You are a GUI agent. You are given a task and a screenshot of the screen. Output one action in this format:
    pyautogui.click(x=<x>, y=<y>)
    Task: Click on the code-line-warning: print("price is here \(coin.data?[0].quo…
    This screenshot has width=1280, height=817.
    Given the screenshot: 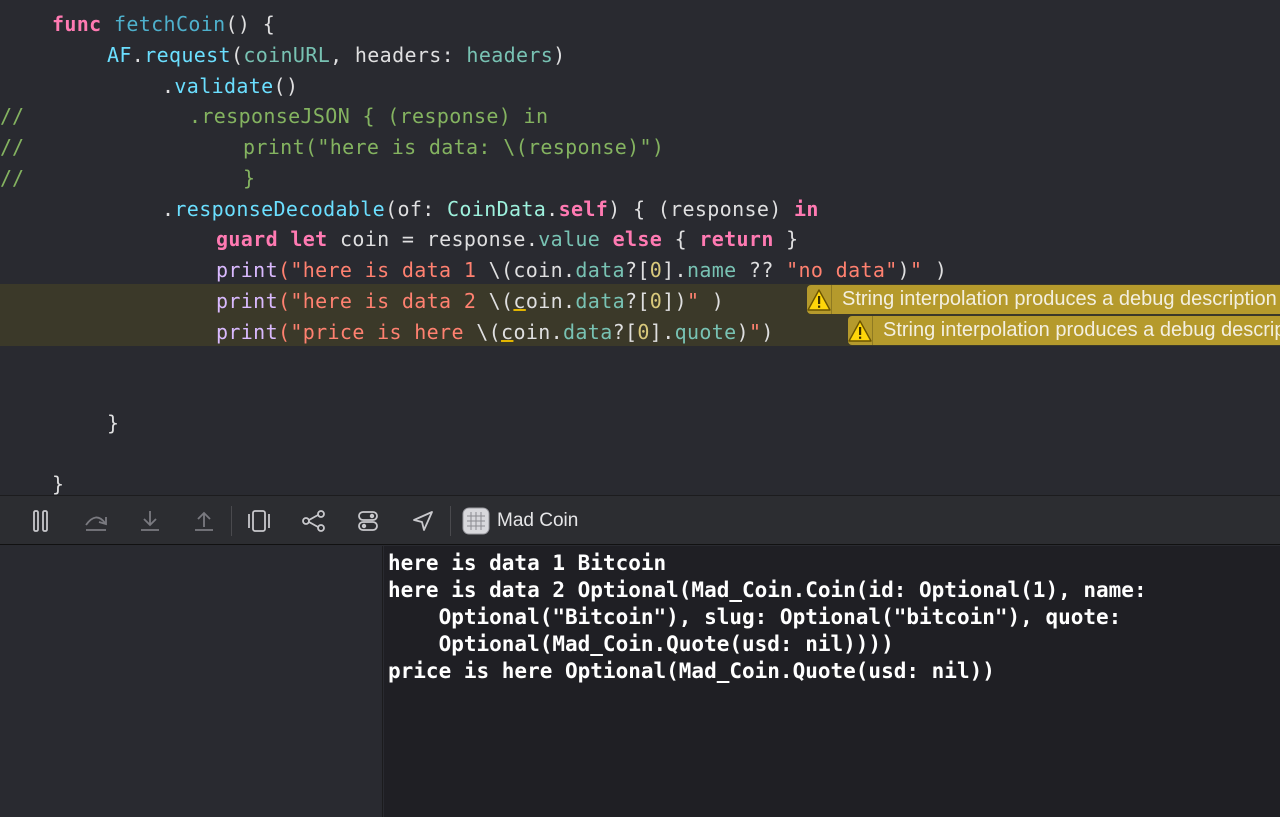 What is the action you would take?
    pyautogui.click(x=640, y=330)
    